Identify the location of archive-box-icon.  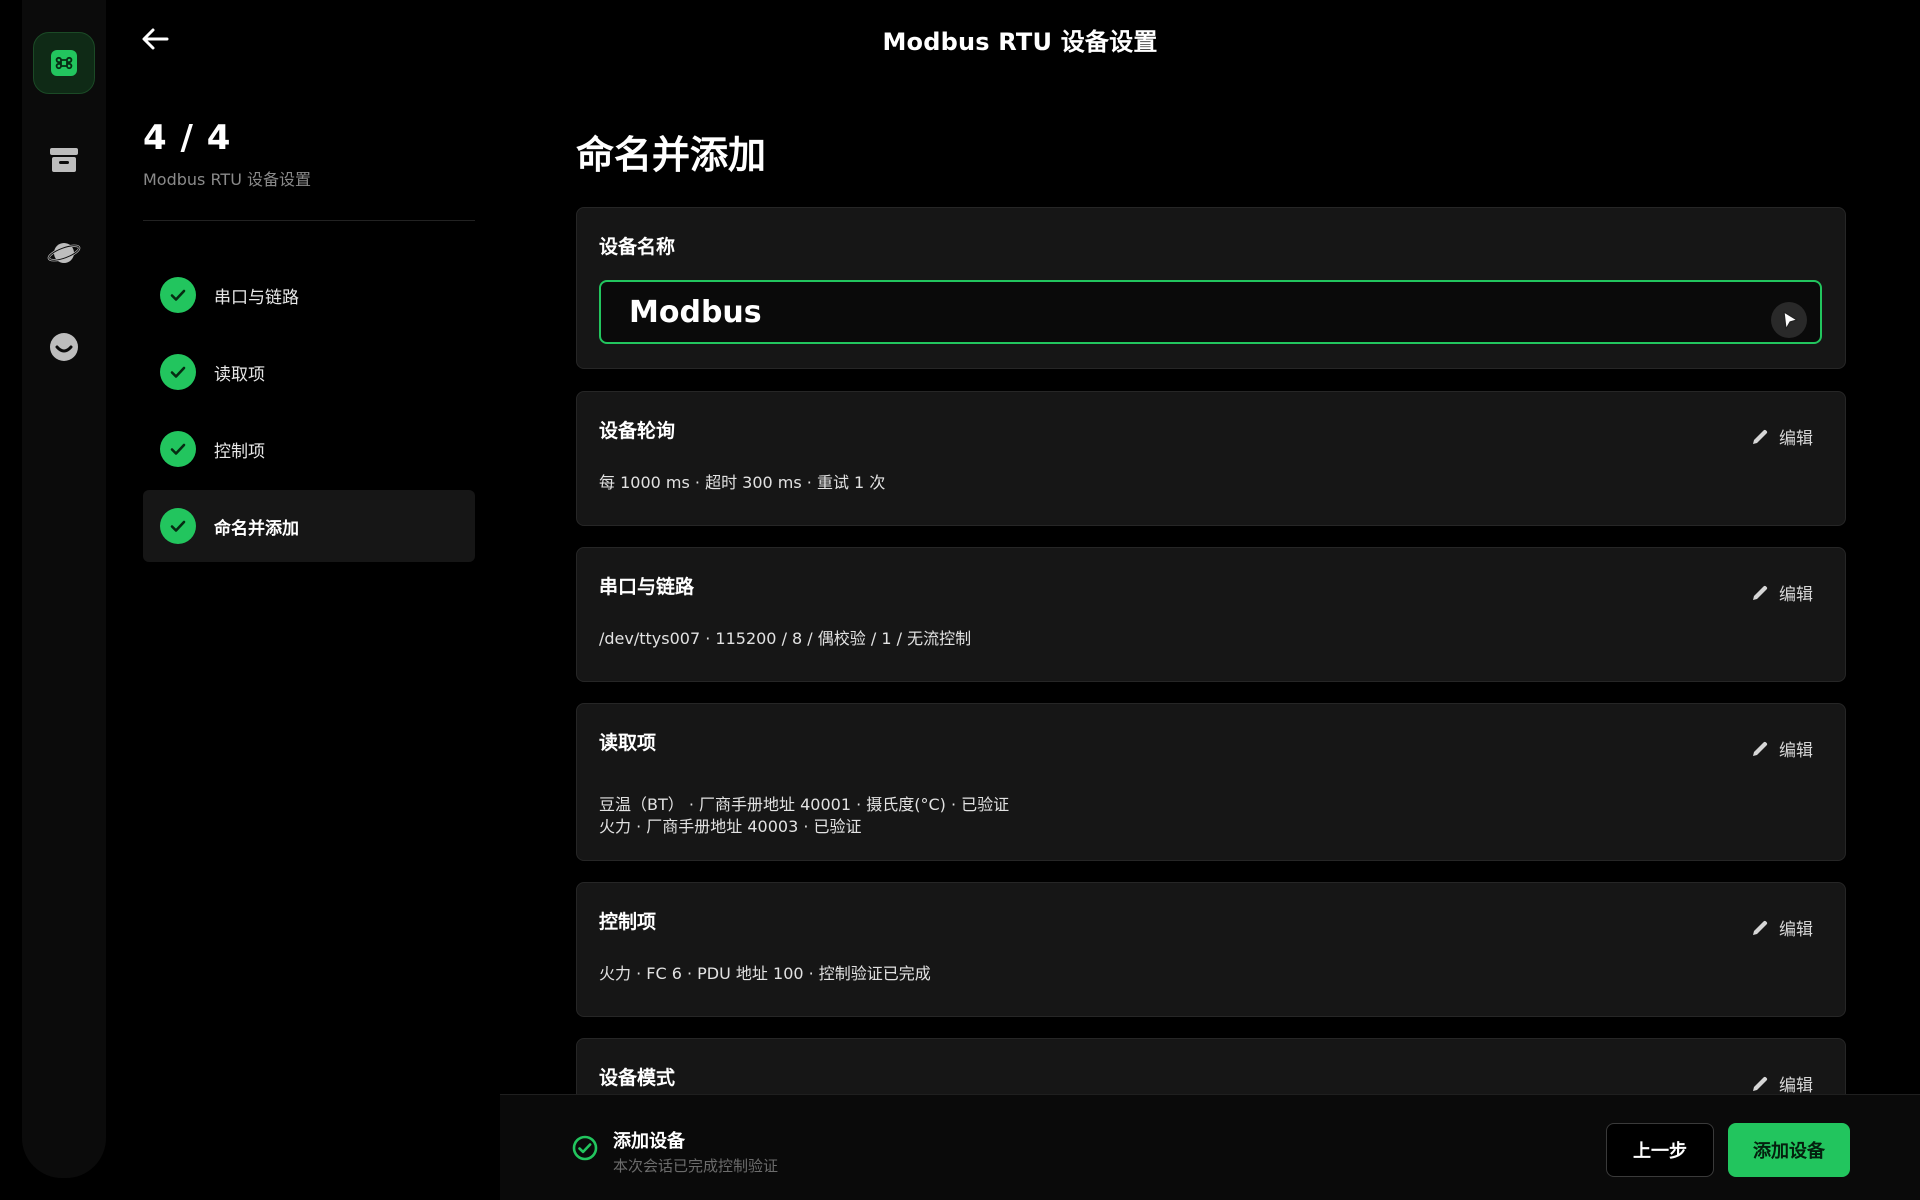
(64, 160).